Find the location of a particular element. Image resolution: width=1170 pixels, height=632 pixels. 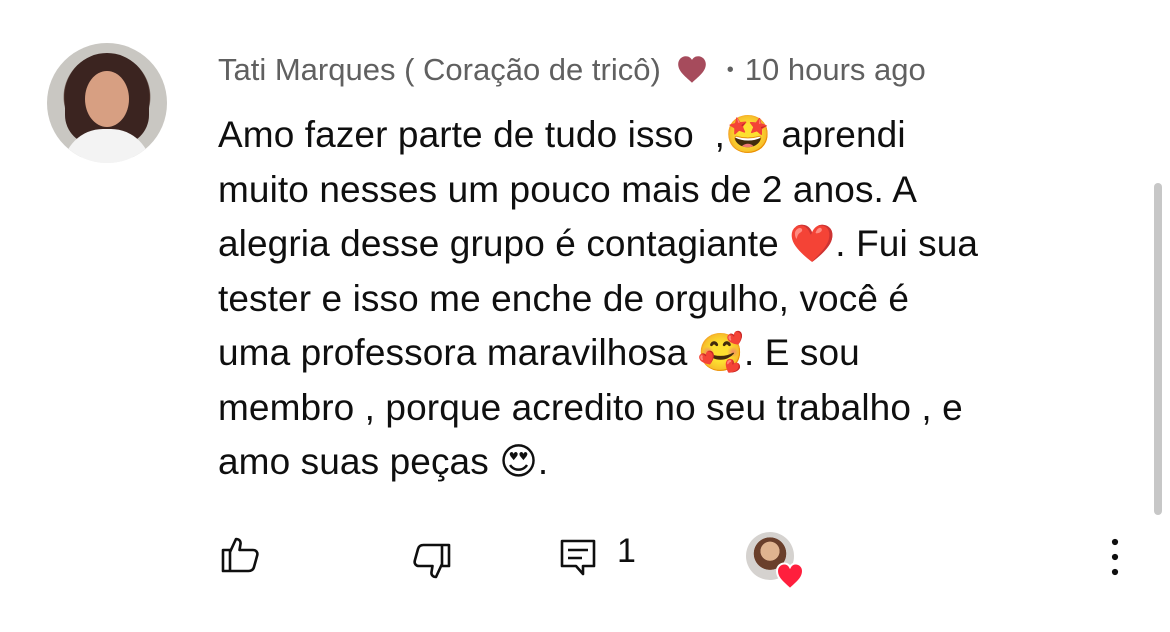

thumb-up-icon is located at coordinates (240, 555).